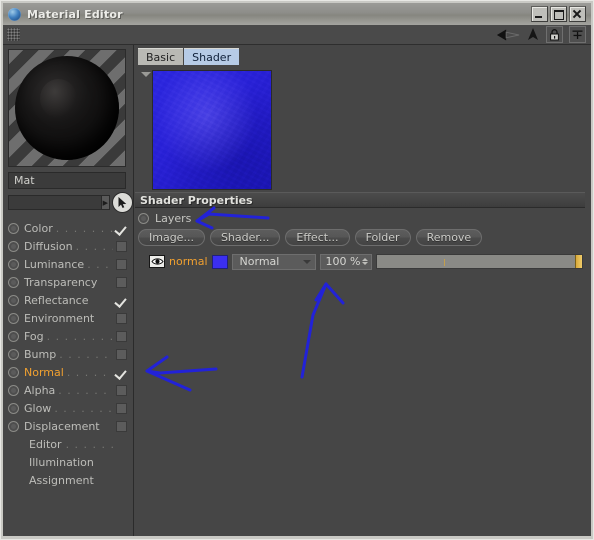 This screenshot has height=540, width=594. Describe the element at coordinates (578, 261) in the screenshot. I see `slider-handle` at that location.